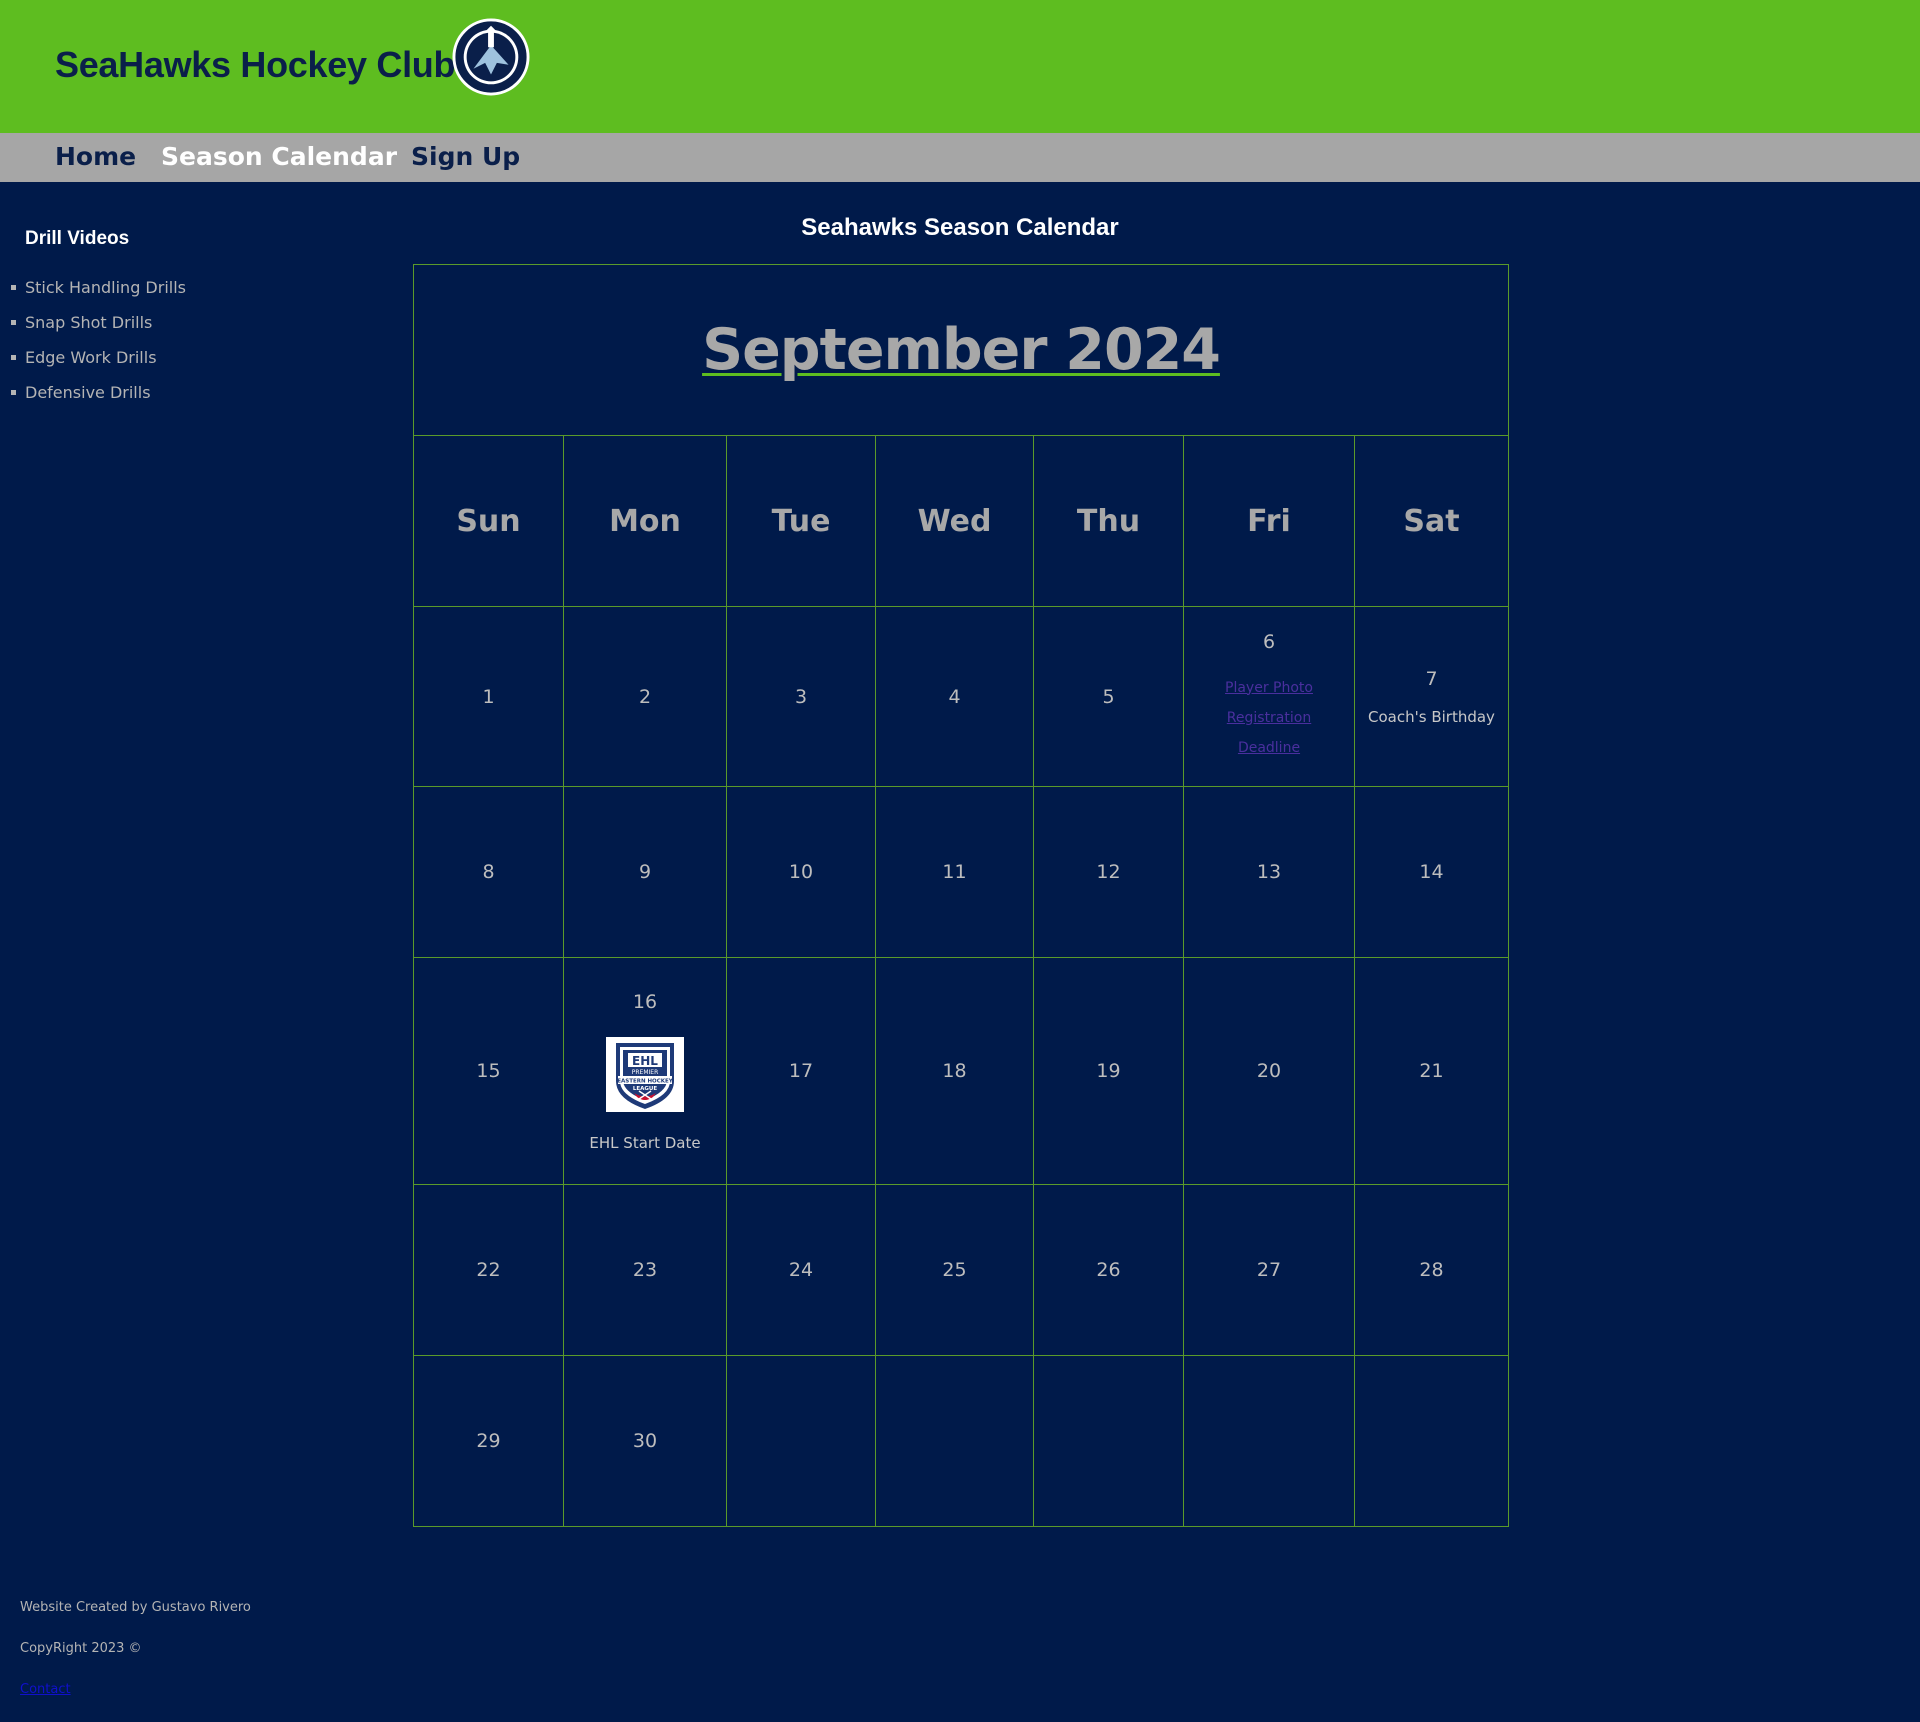 Image resolution: width=1920 pixels, height=1722 pixels. I want to click on day-cell: 6 Player Photo Registration Deadline, so click(1269, 696).